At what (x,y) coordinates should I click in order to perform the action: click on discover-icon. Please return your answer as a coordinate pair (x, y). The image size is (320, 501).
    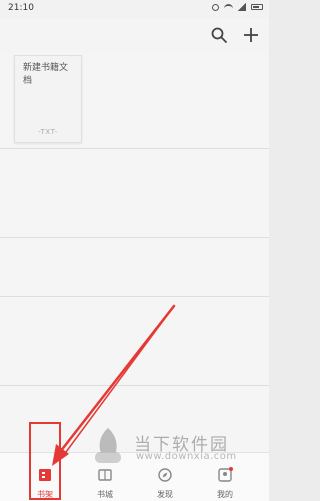
    Looking at the image, I should click on (165, 475).